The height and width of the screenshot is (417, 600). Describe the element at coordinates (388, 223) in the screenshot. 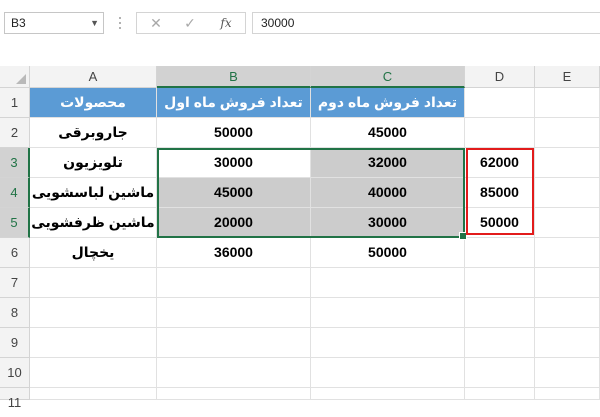

I see `cell-c5: 30000` at that location.